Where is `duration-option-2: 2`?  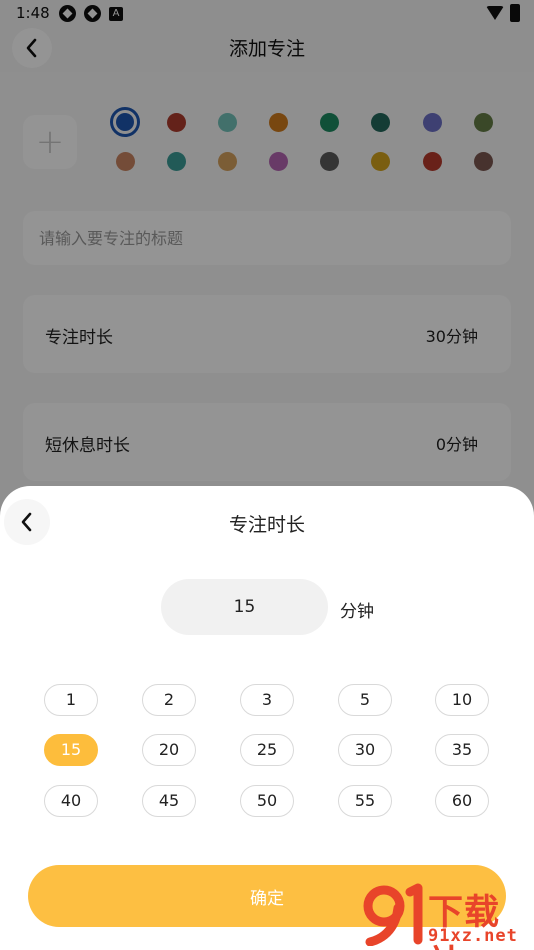
duration-option-2: 2 is located at coordinates (169, 700).